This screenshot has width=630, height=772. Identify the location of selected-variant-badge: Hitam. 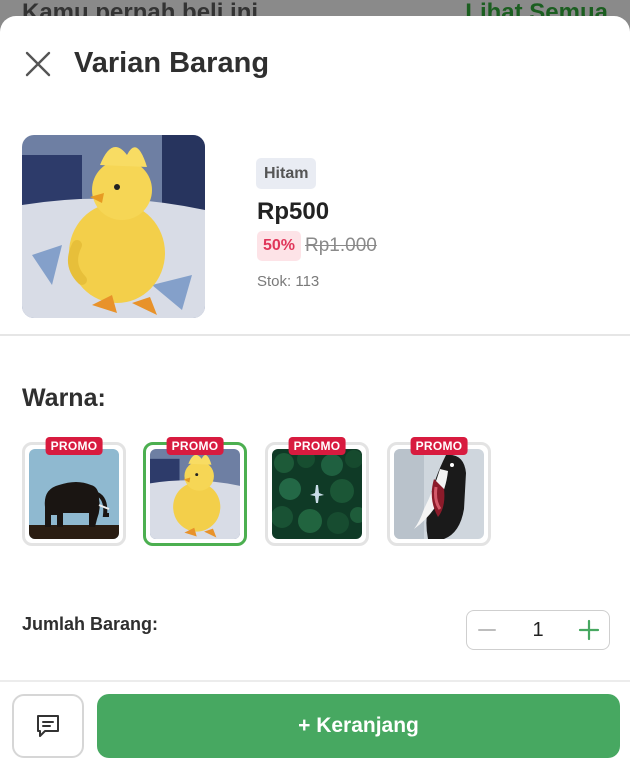
(286, 173).